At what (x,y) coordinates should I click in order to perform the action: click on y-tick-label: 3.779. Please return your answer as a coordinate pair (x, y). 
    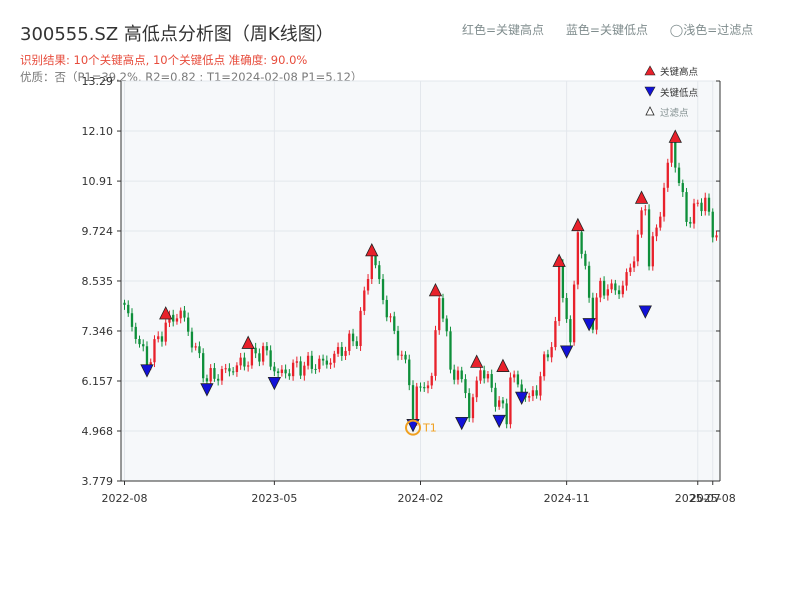
    Looking at the image, I should click on (98, 481).